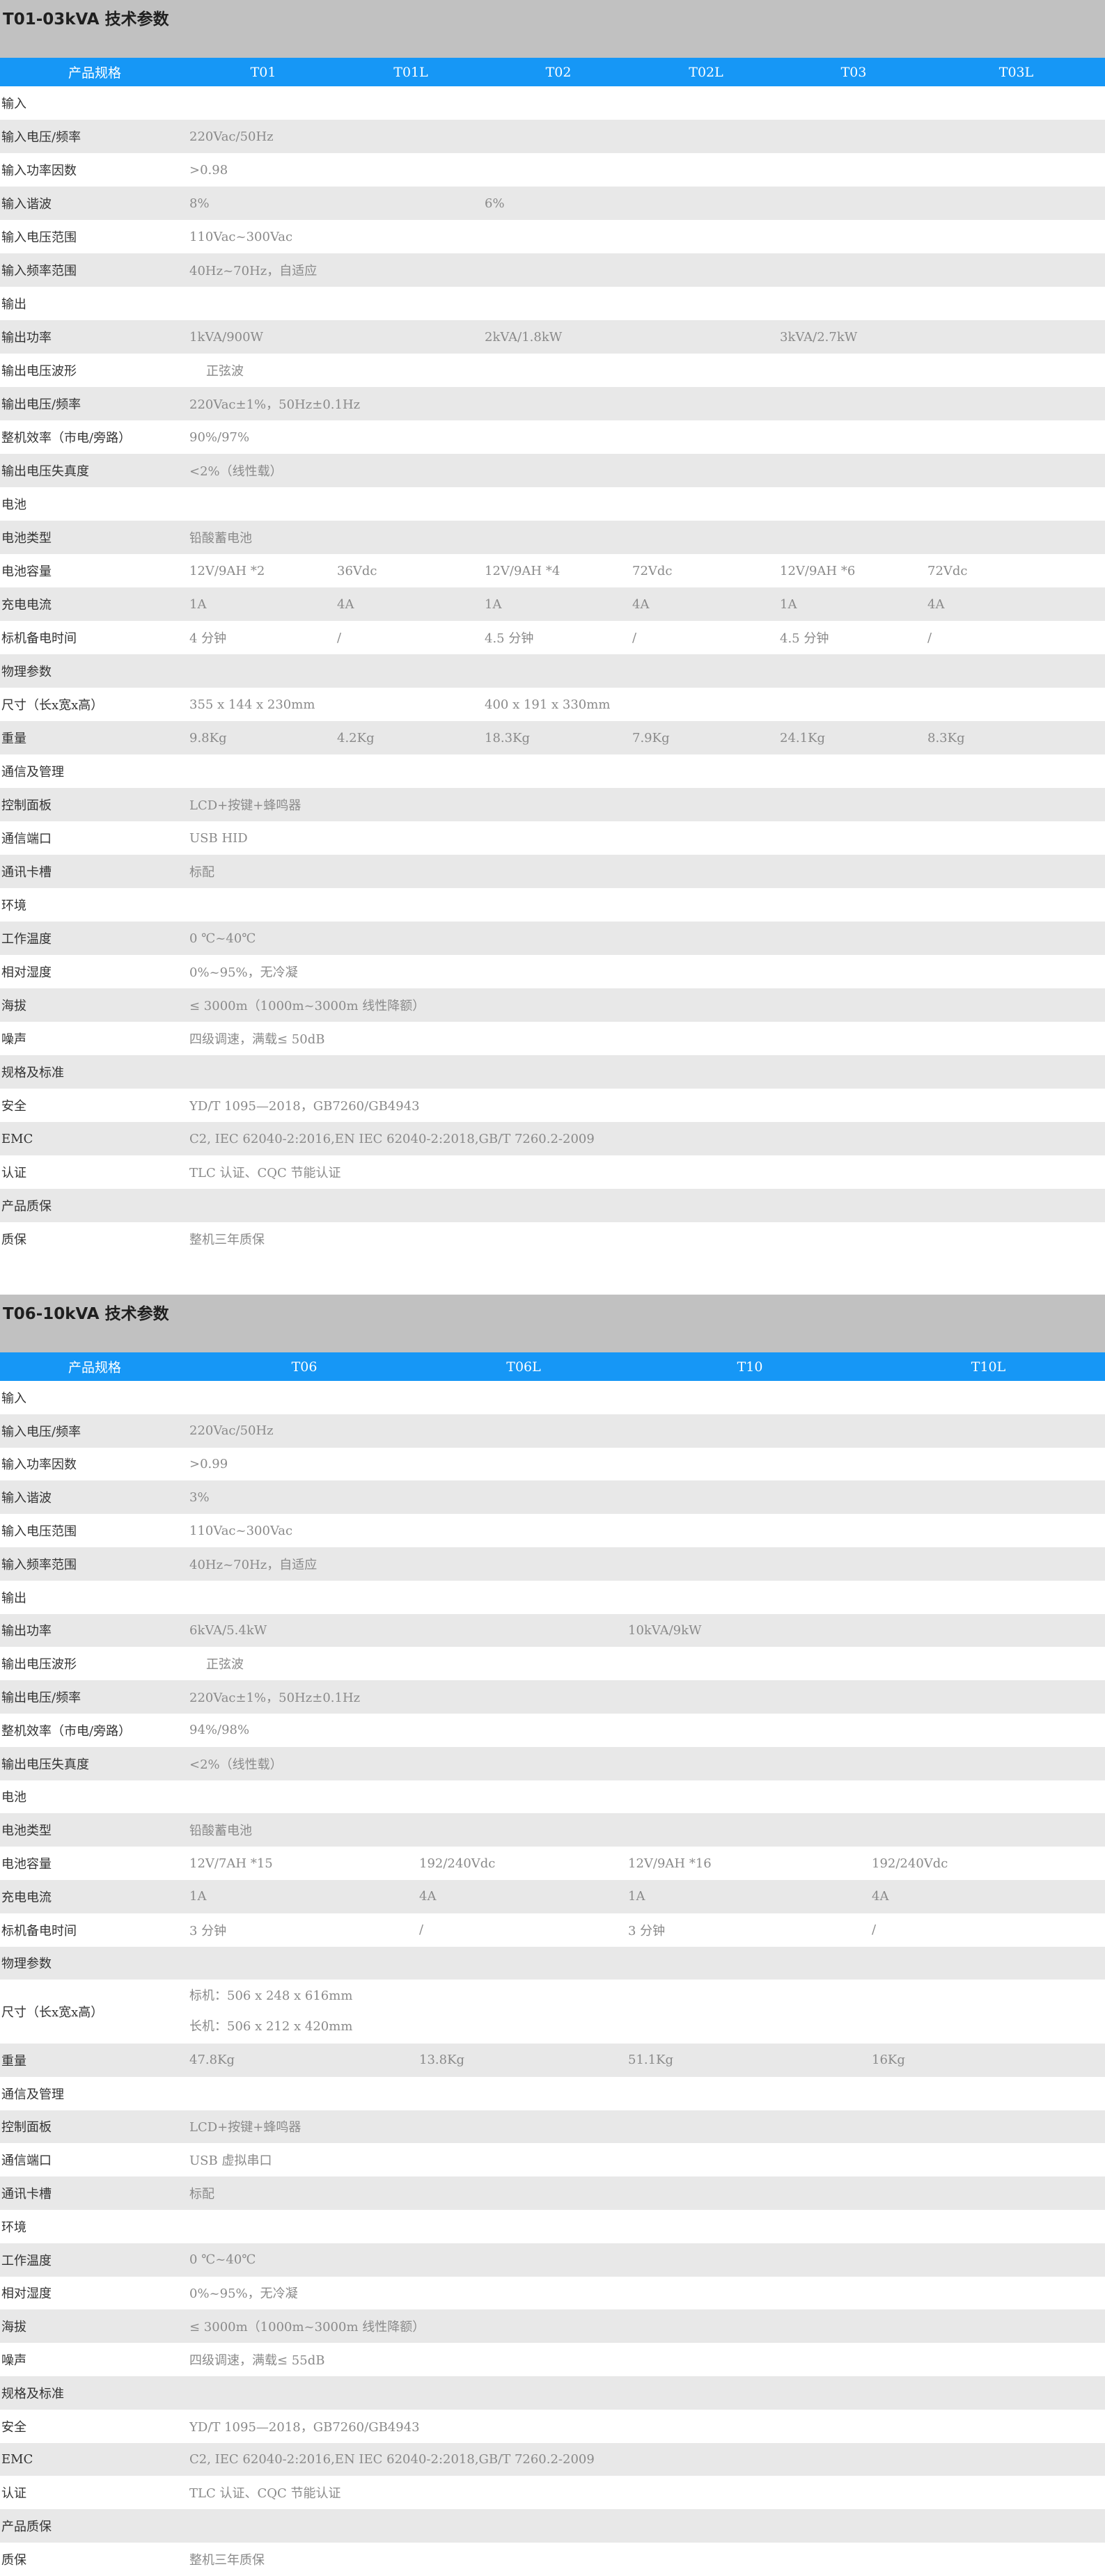  Describe the element at coordinates (94, 103) in the screenshot. I see `category-label: 输入` at that location.